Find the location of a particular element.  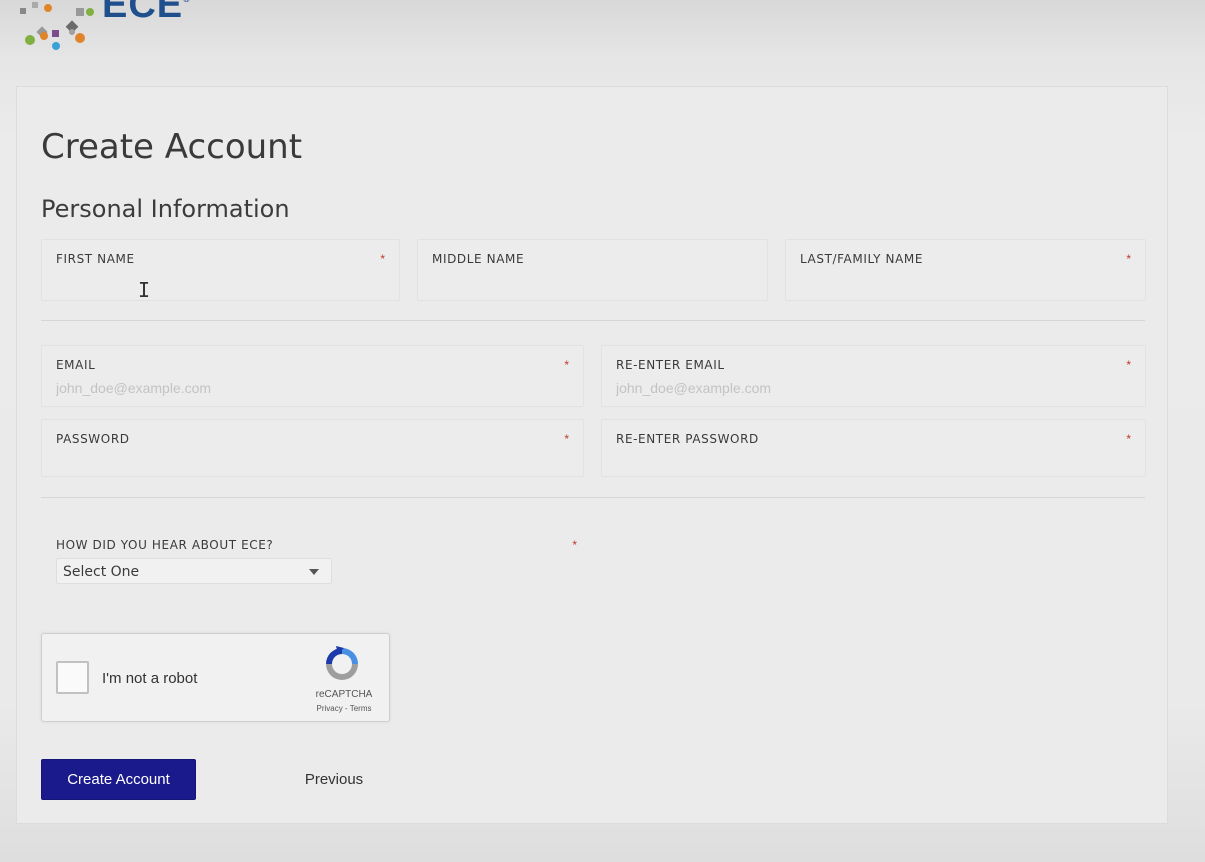

email-label: EMAIL is located at coordinates (76, 365).